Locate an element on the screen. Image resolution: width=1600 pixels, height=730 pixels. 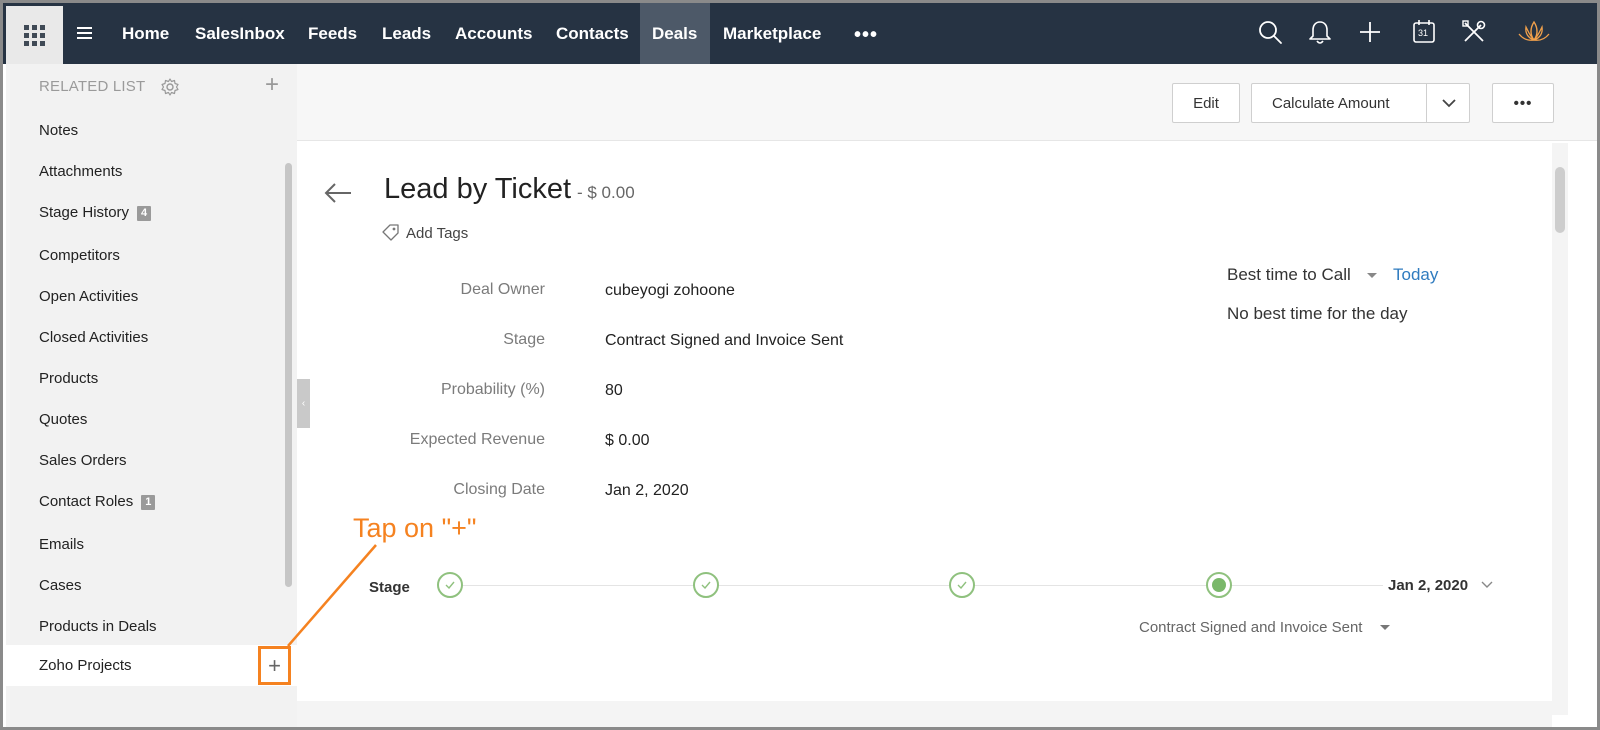
field-label-stage: Stage is located at coordinates (524, 339).